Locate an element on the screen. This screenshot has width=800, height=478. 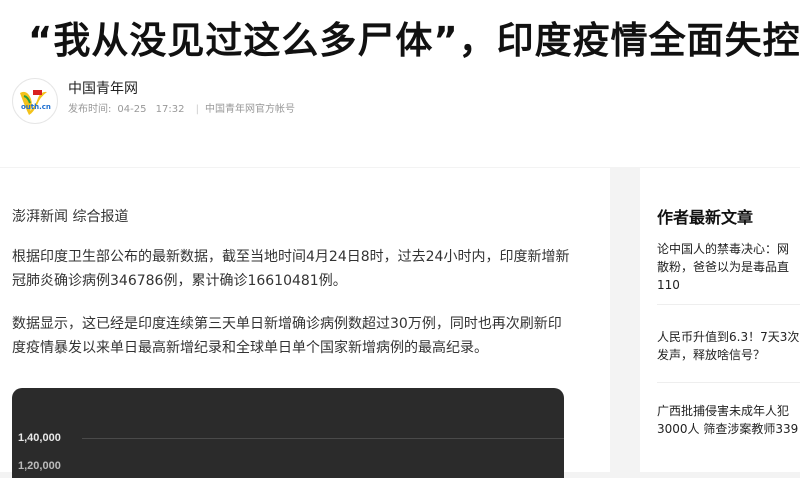
author-avatar: outh.cn is located at coordinates (41, 140).